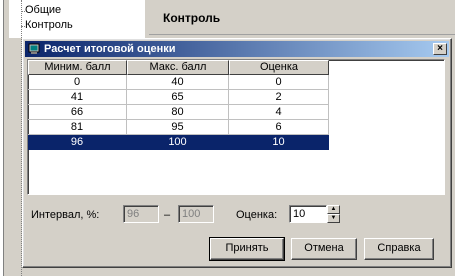 This screenshot has width=455, height=276. I want to click on table-cell: 96, so click(77, 142).